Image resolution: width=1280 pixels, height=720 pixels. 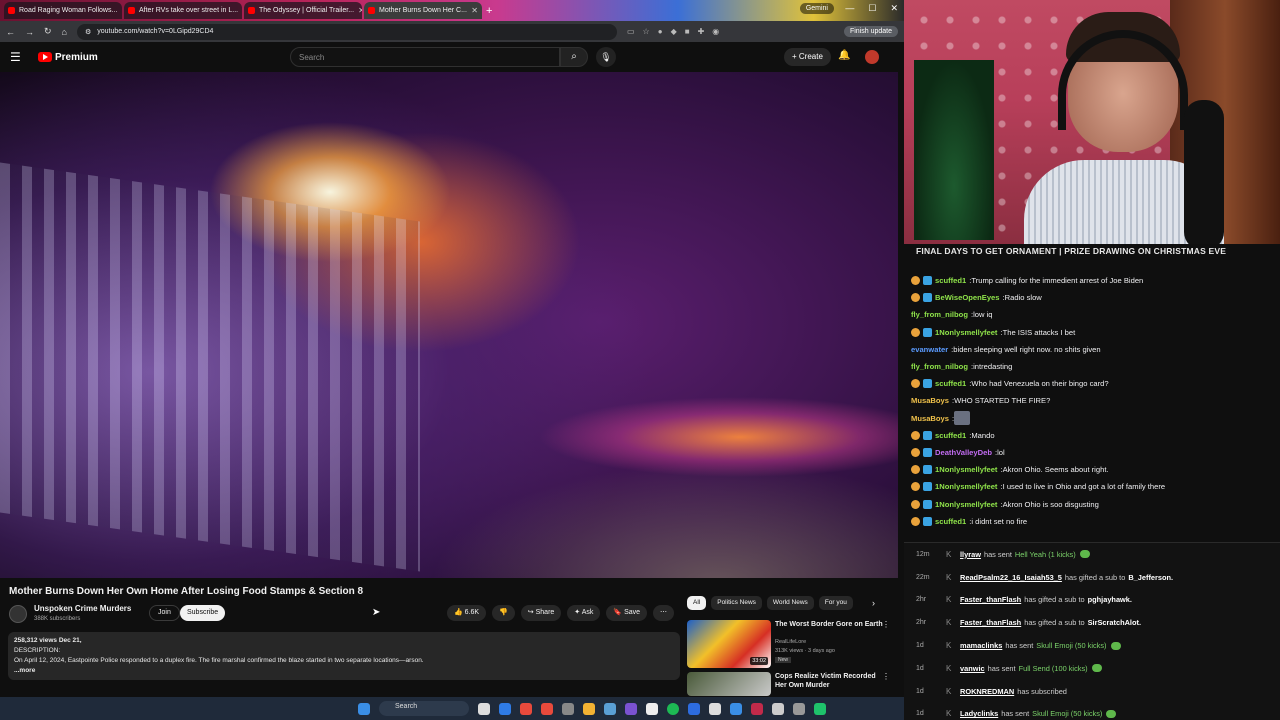 I want to click on search-input: Search, so click(x=425, y=57).